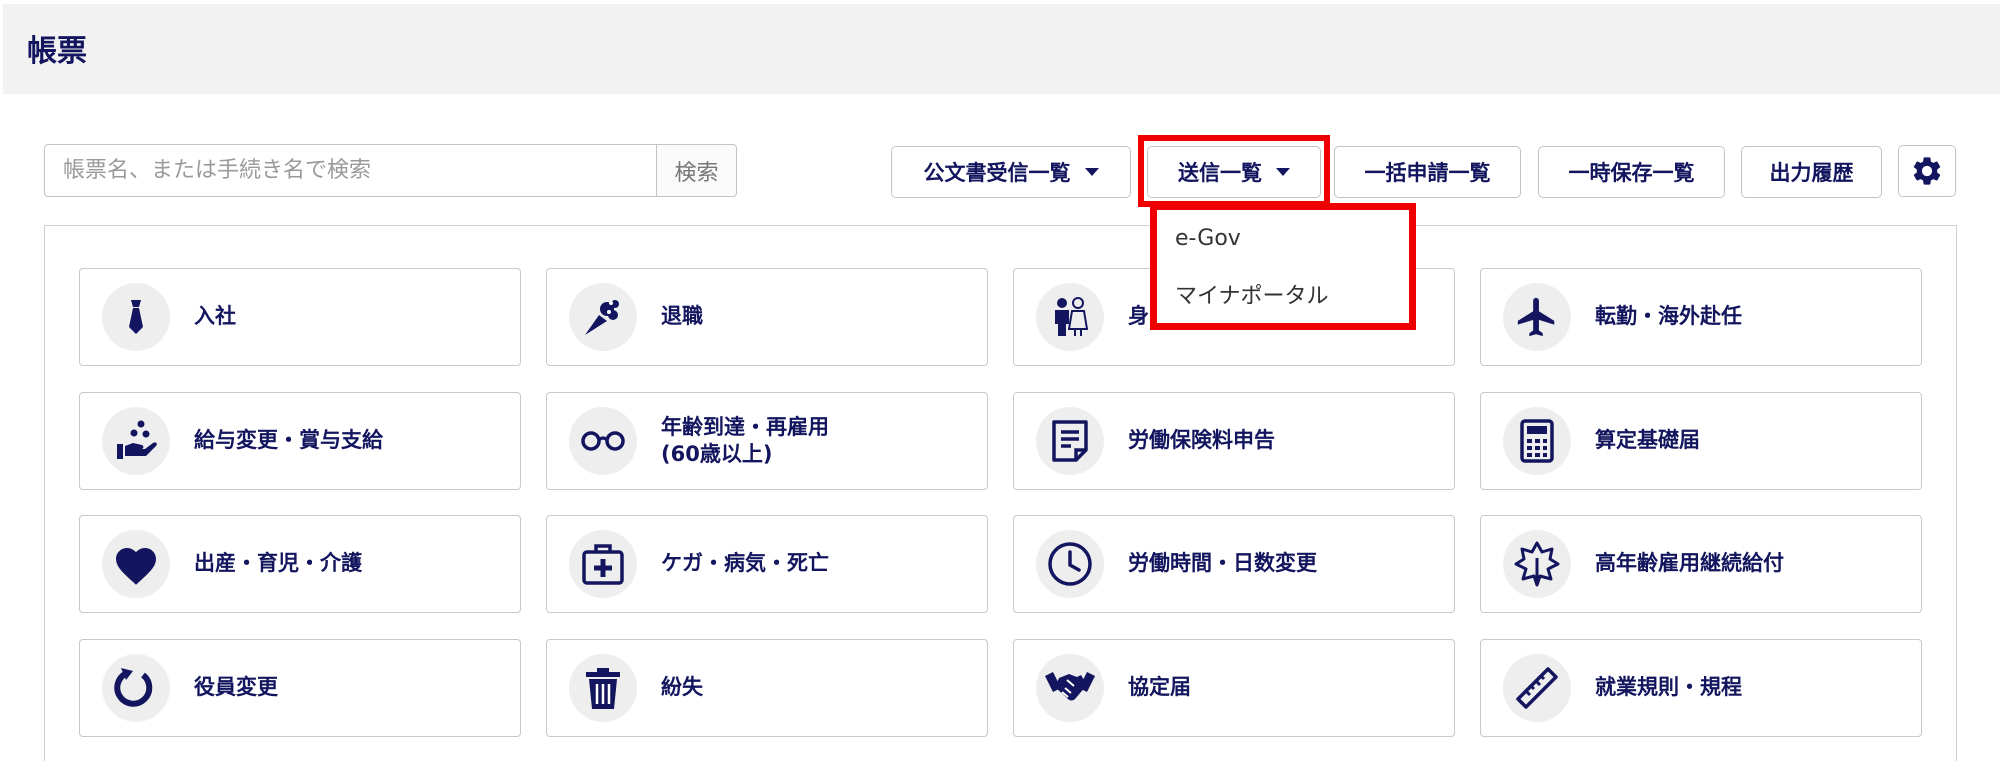 The image size is (2000, 761). I want to click on category-card: 労働保険料申告, so click(1234, 441).